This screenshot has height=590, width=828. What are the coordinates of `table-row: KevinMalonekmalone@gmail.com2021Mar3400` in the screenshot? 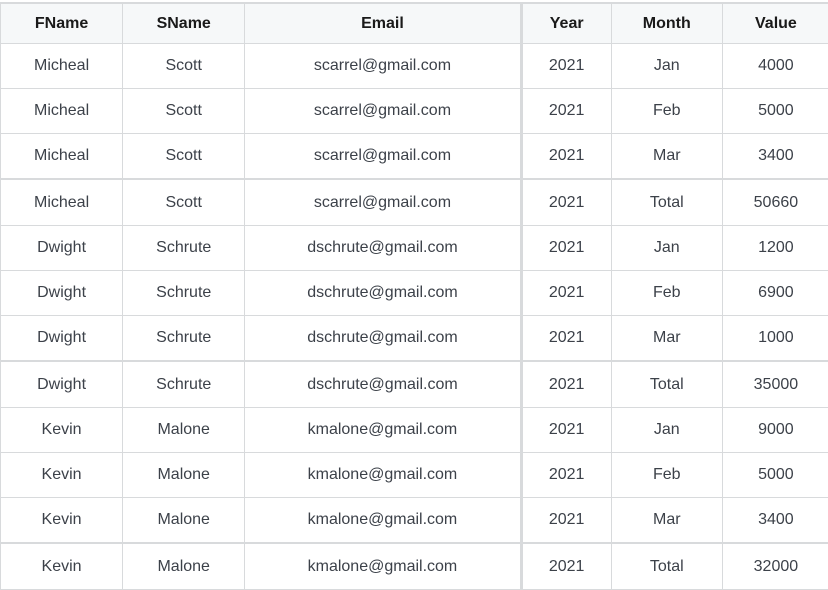 It's located at (414, 521).